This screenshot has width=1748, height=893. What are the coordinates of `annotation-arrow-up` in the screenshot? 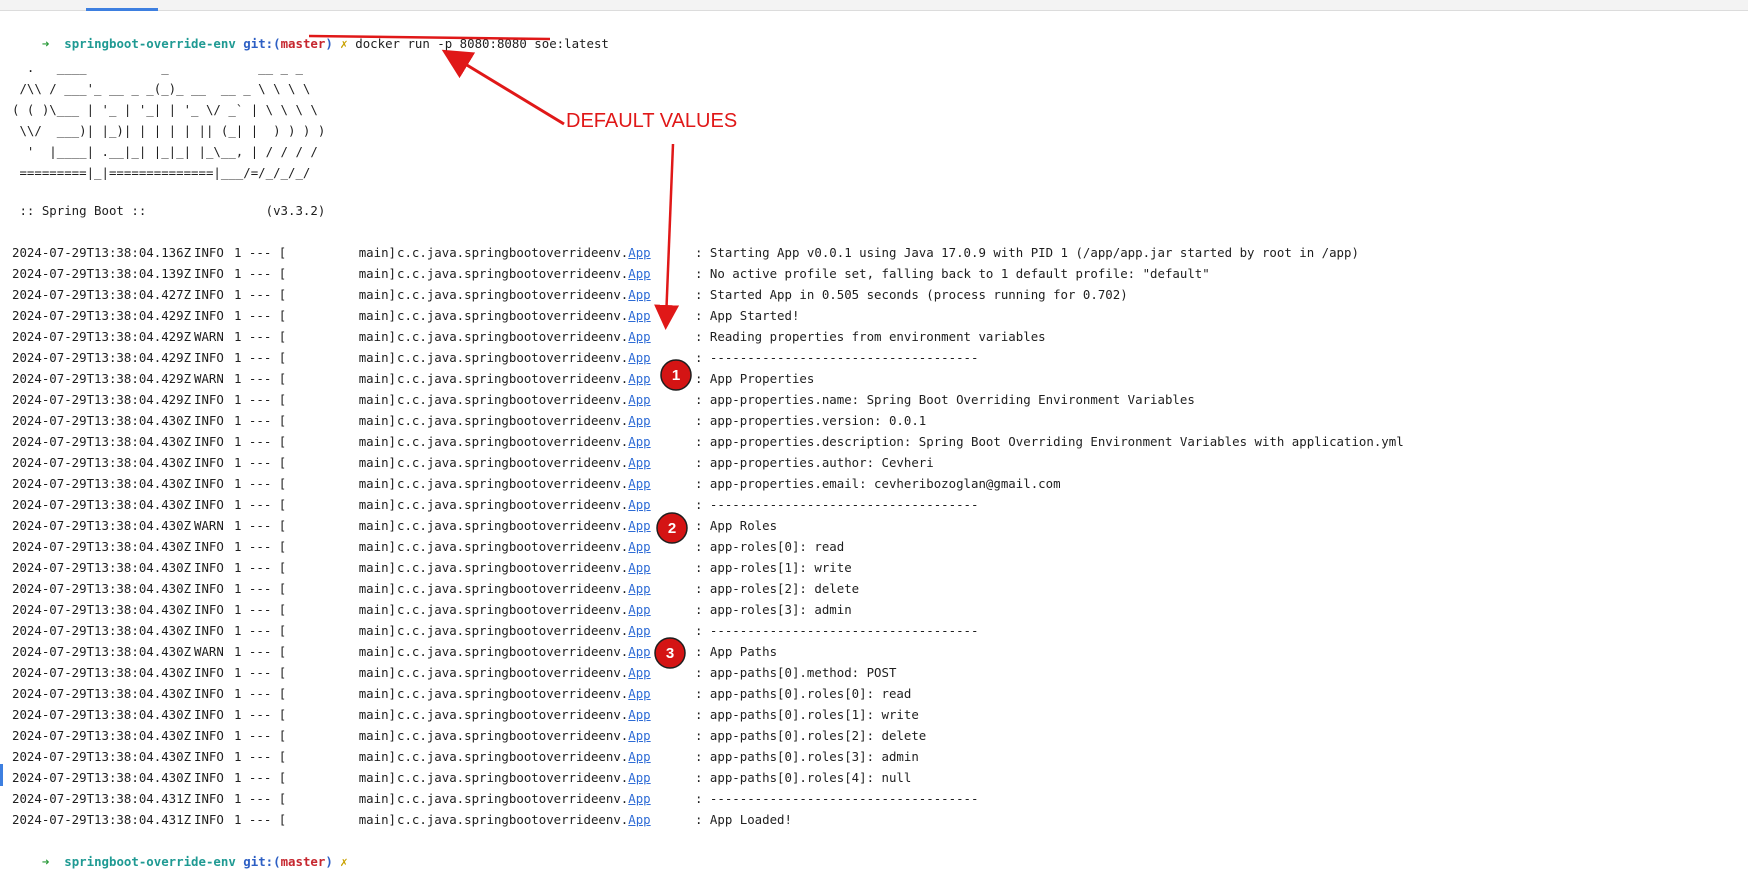 It's located at (503, 87).